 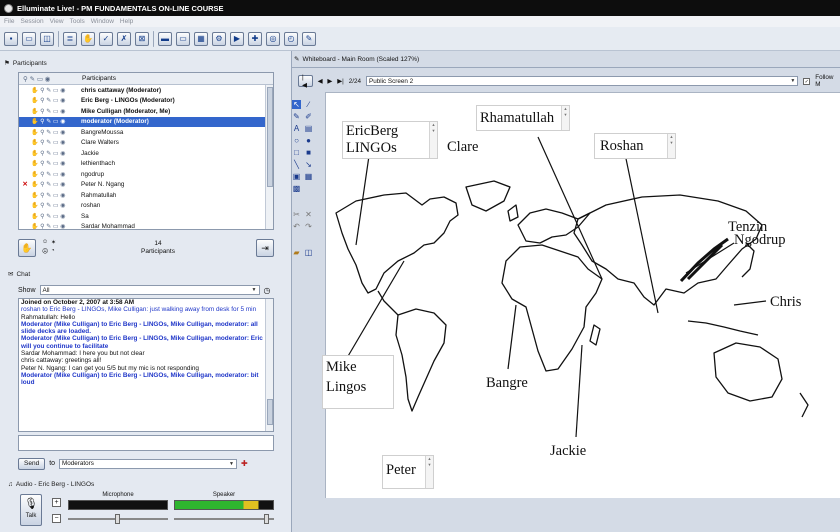 I want to click on stamp-icon: ▩, so click(x=296, y=188).